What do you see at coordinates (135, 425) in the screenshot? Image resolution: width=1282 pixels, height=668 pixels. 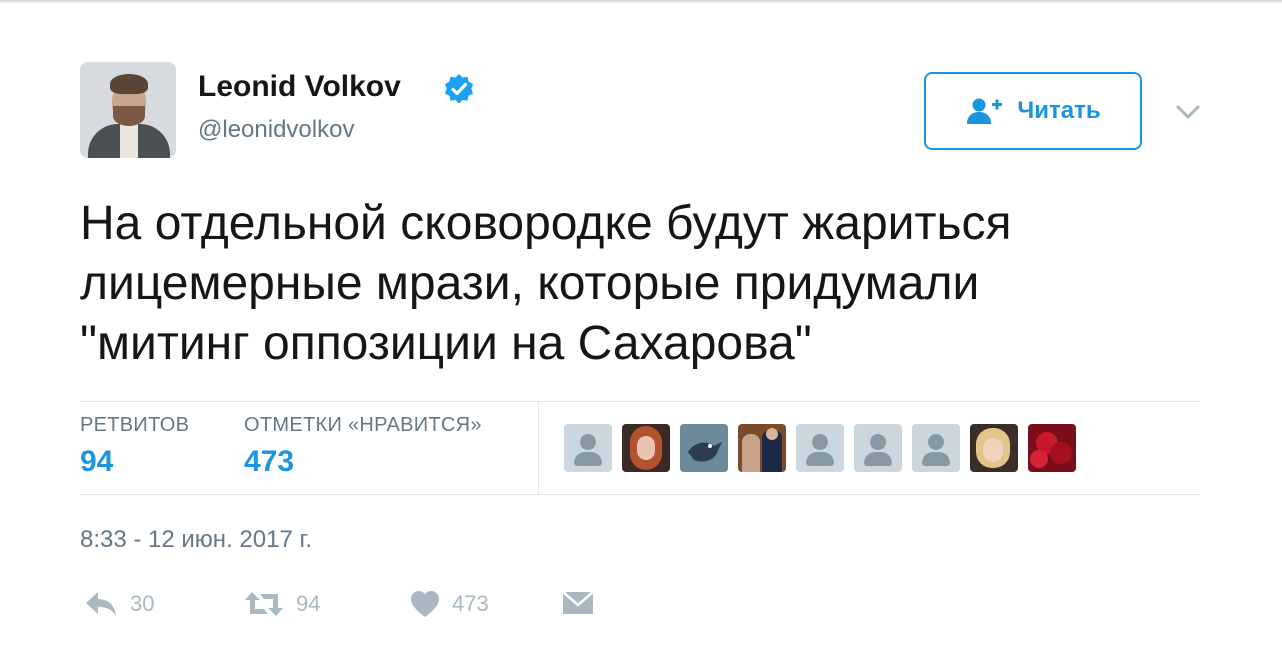 I see `retweets-label: РЕТВИТОВ` at bounding box center [135, 425].